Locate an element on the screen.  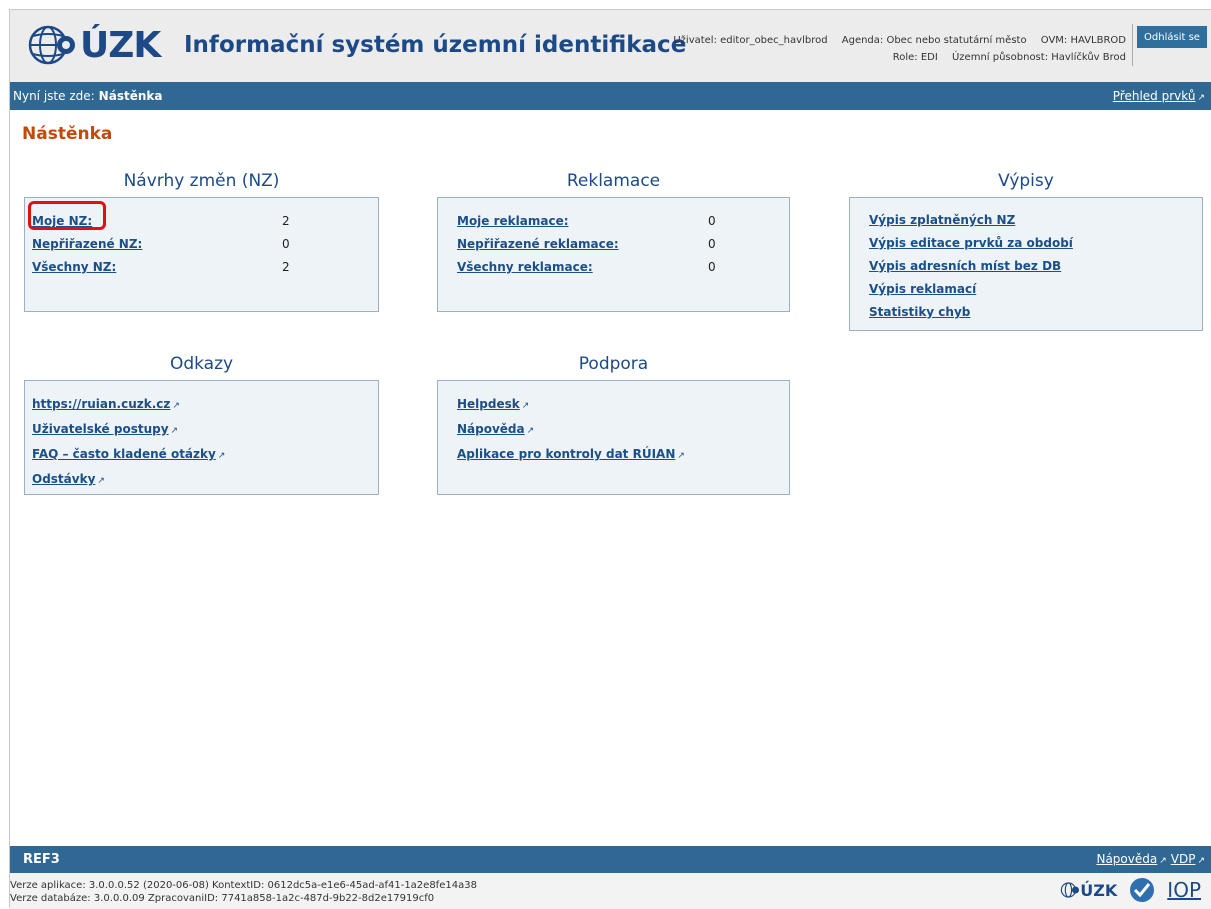
footer-help-link: Nápověda ↗ is located at coordinates (1131, 859).